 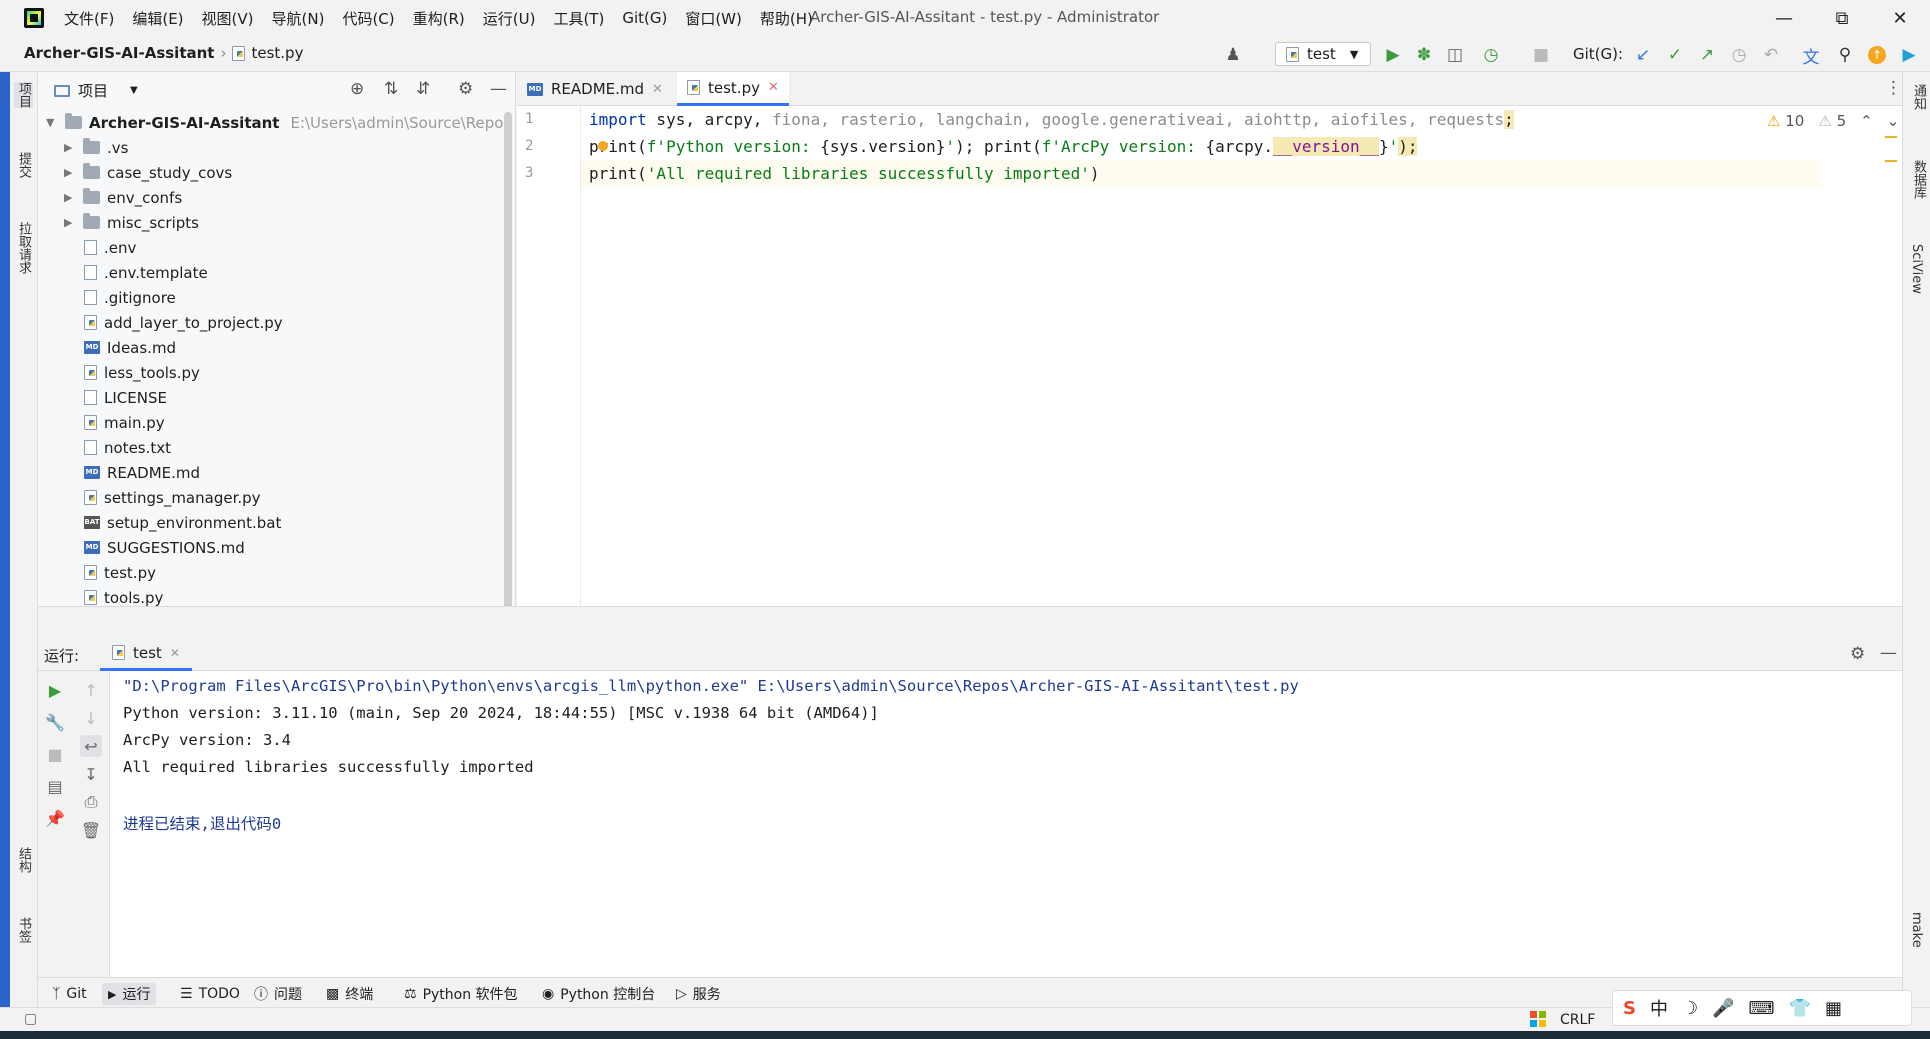 What do you see at coordinates (125, 397) in the screenshot?
I see `tree-item: LICENSE` at bounding box center [125, 397].